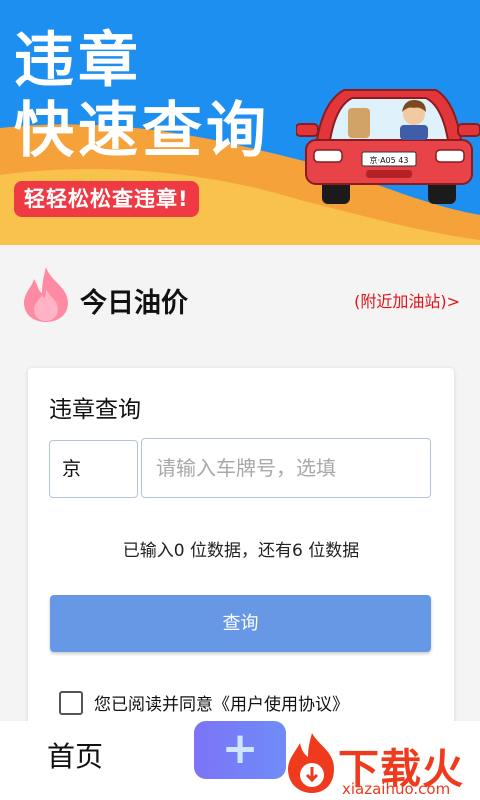 This screenshot has height=800, width=480. What do you see at coordinates (240, 623) in the screenshot?
I see `query-button: 查询` at bounding box center [240, 623].